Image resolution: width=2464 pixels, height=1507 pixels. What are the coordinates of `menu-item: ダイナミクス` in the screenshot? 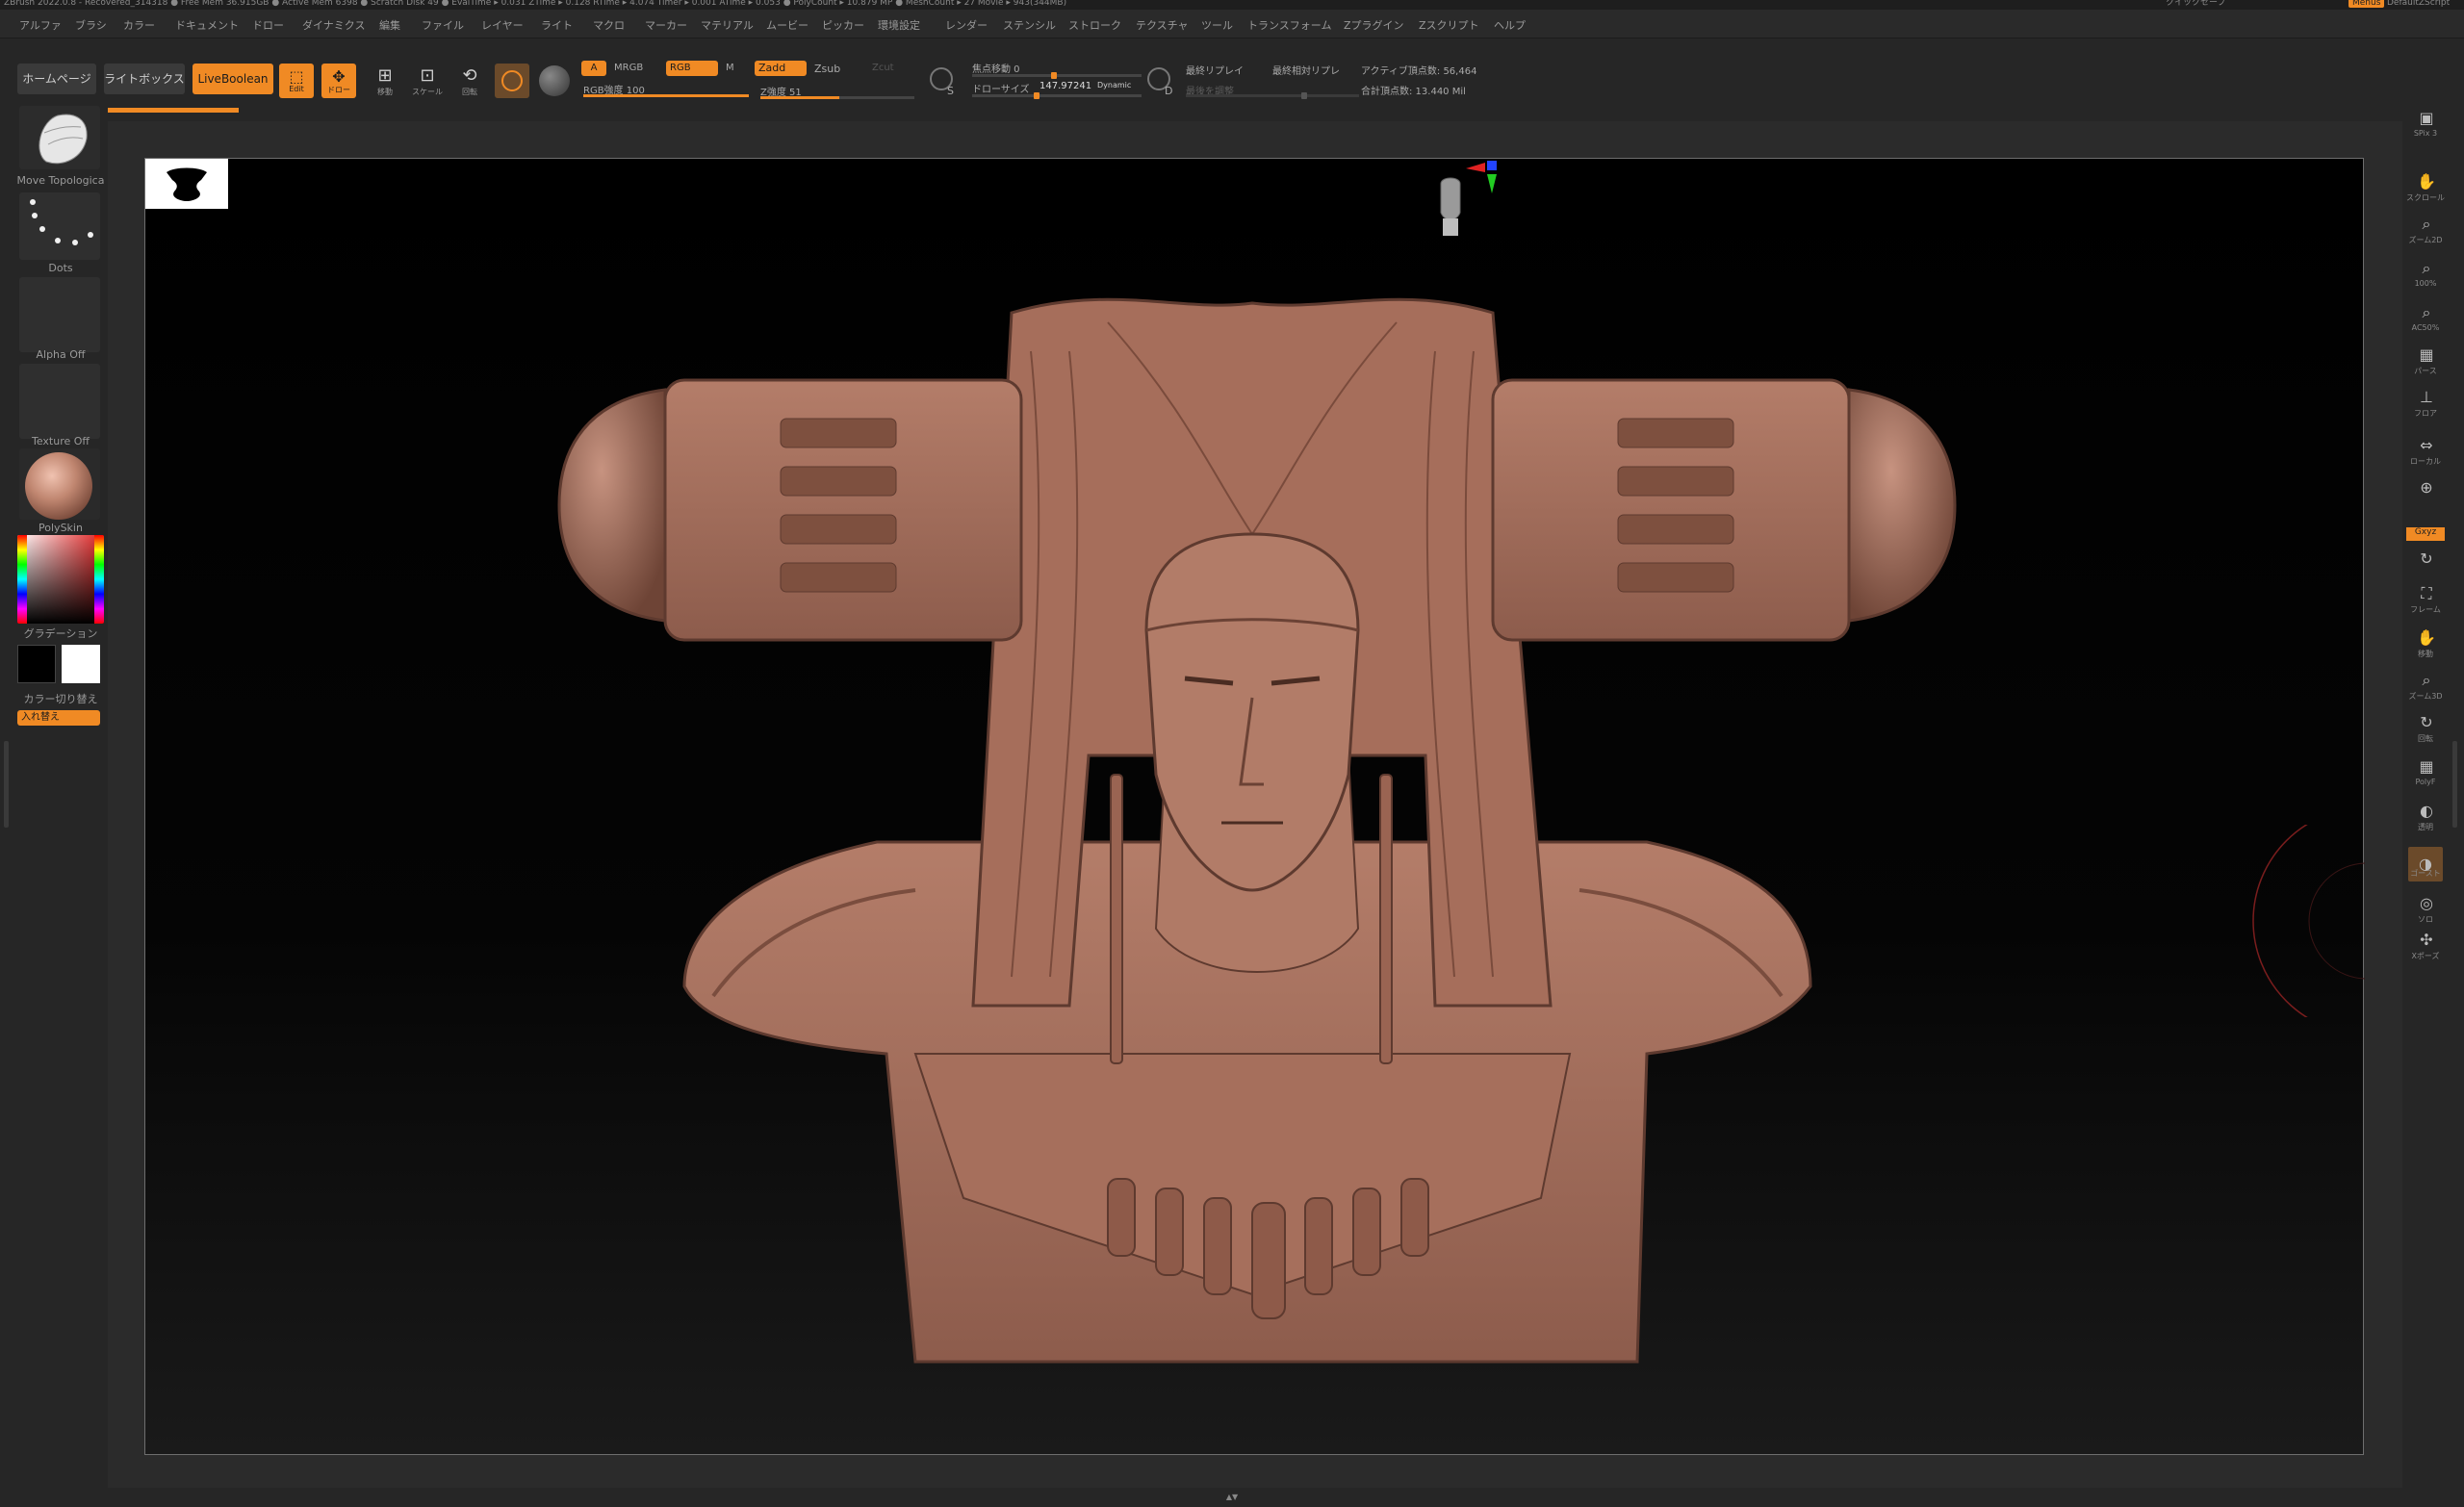 It's located at (333, 25).